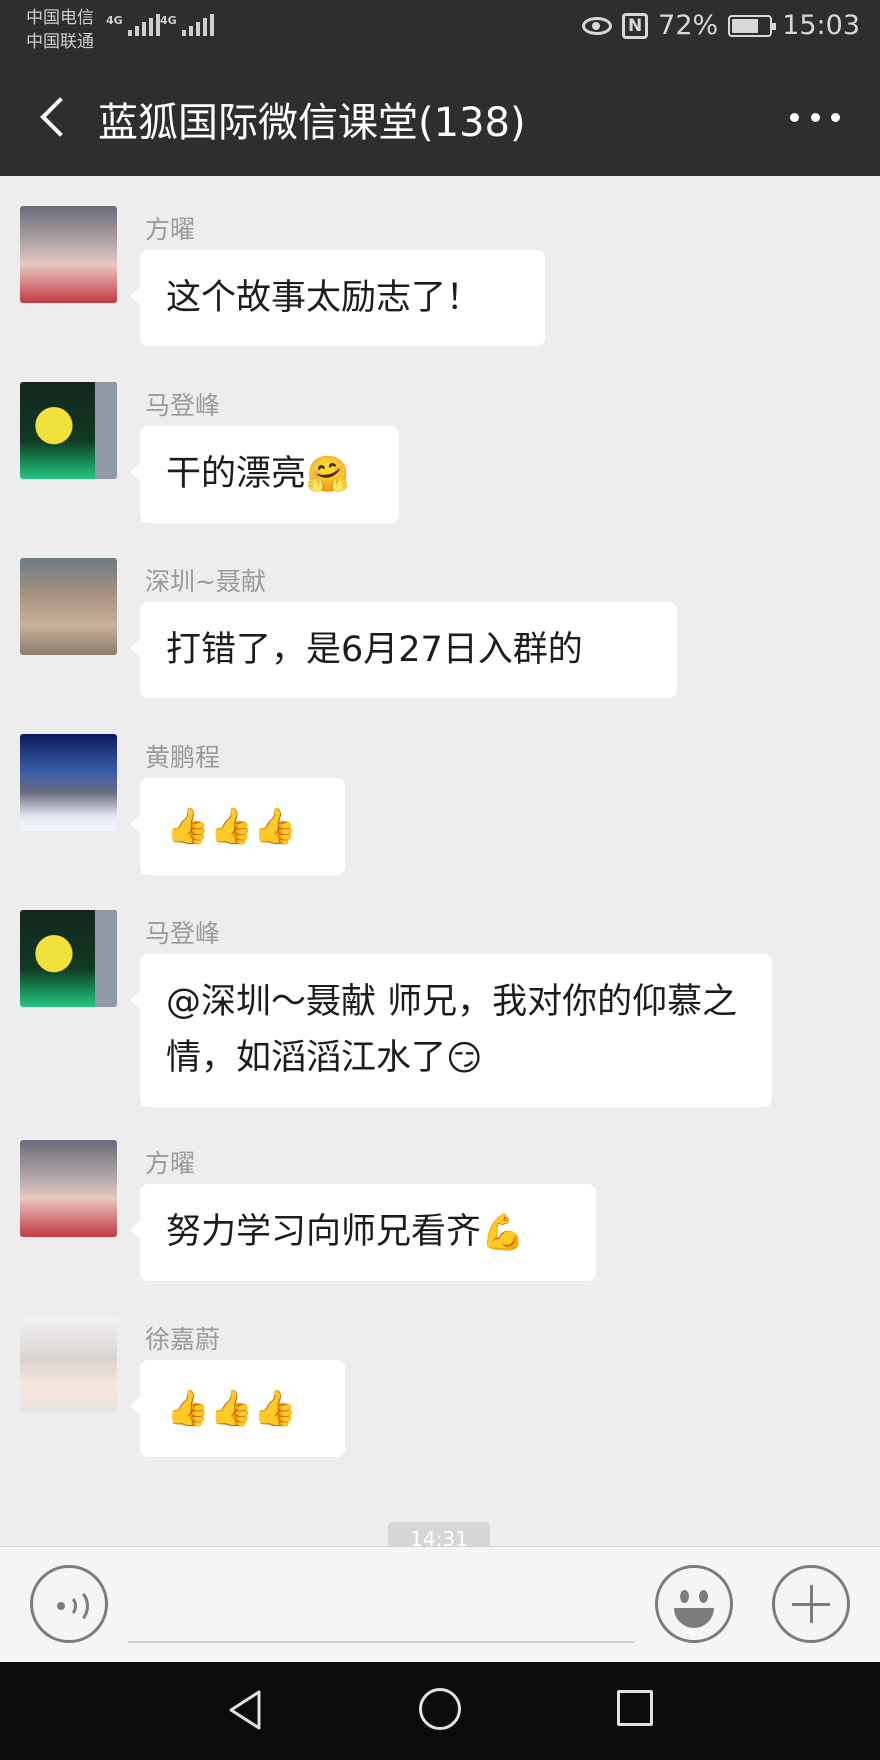 The height and width of the screenshot is (1760, 880). What do you see at coordinates (811, 1604) in the screenshot?
I see `more-functions-button` at bounding box center [811, 1604].